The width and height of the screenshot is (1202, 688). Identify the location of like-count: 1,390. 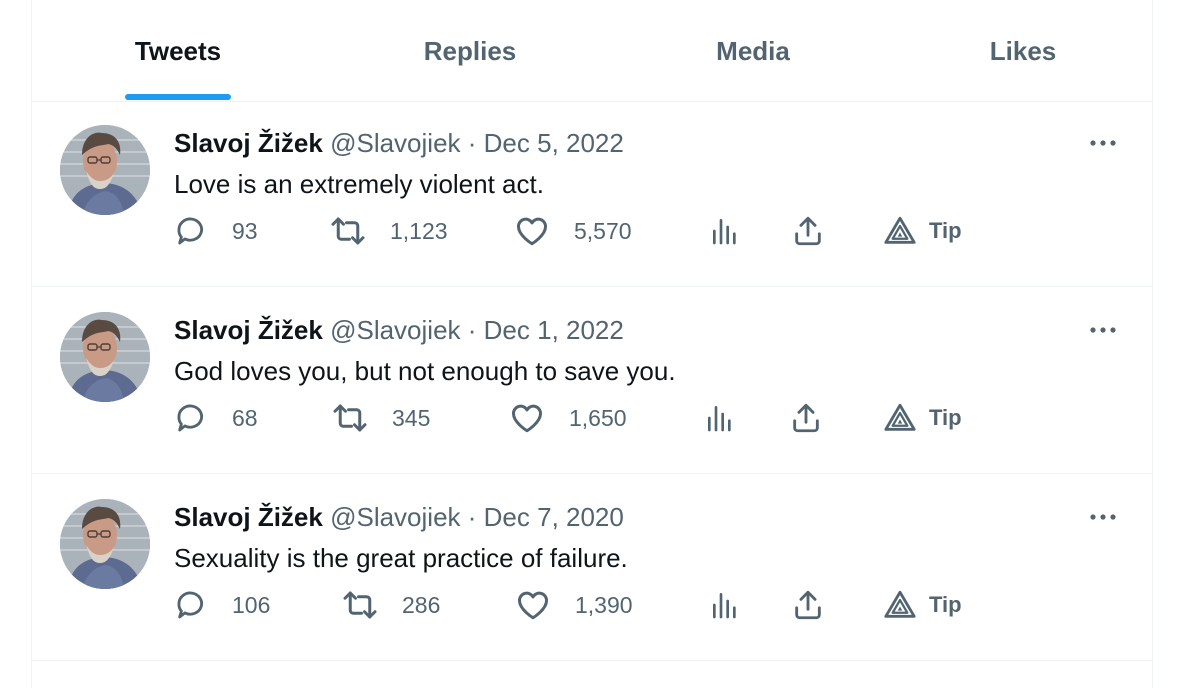
(604, 604).